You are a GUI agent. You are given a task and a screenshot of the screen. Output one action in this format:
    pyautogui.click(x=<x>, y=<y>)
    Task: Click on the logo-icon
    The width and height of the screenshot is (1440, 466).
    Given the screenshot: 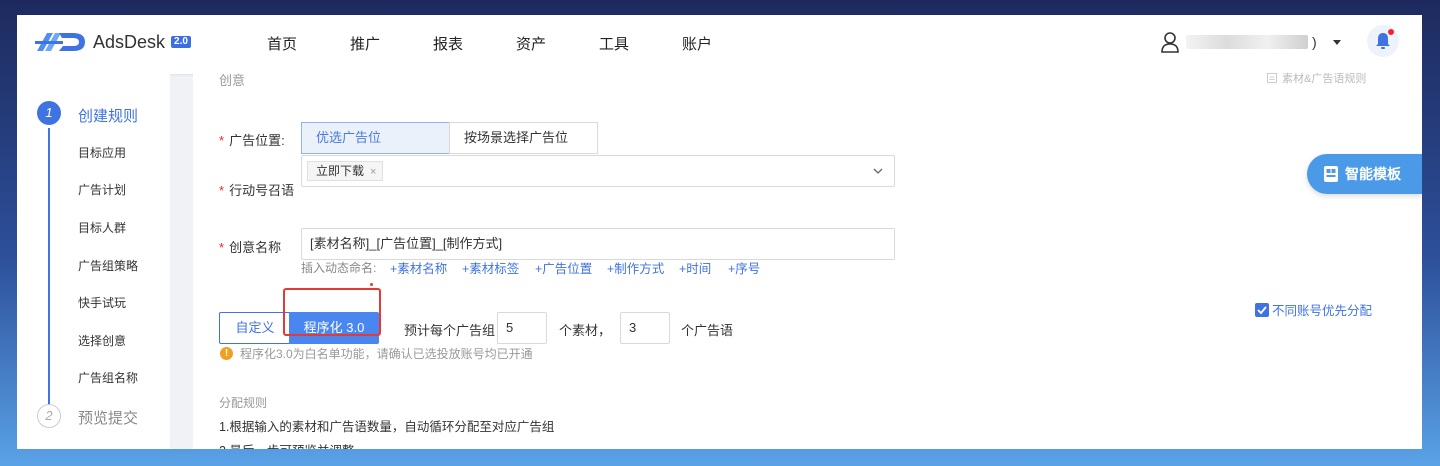 What is the action you would take?
    pyautogui.click(x=60, y=42)
    